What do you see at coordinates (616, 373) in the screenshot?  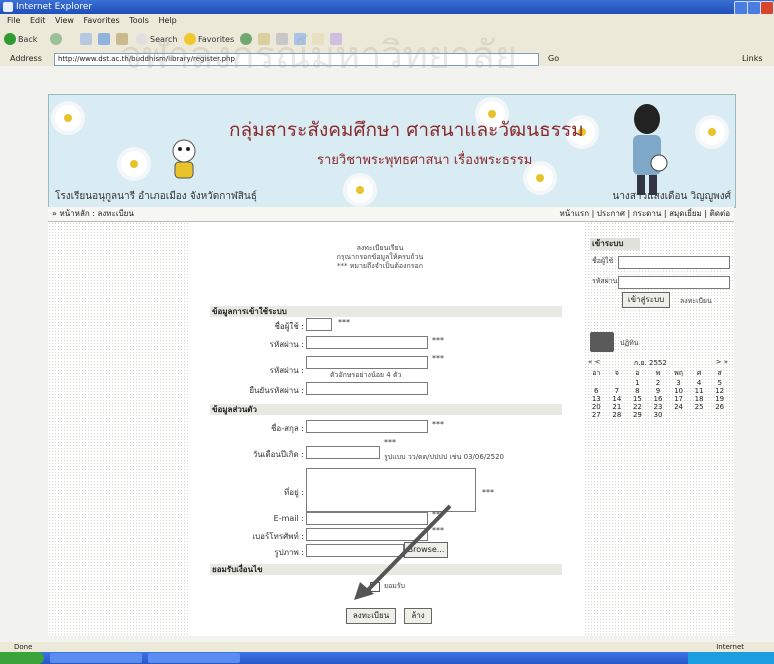 I see `weekday: จ` at bounding box center [616, 373].